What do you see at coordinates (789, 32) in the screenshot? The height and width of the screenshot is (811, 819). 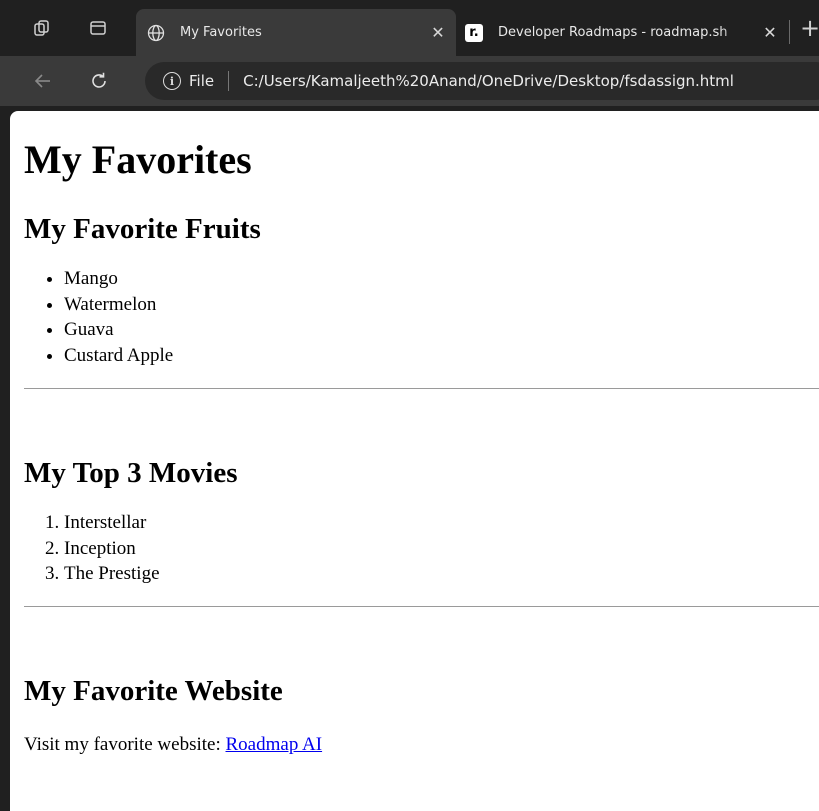 I see `tab-divider` at bounding box center [789, 32].